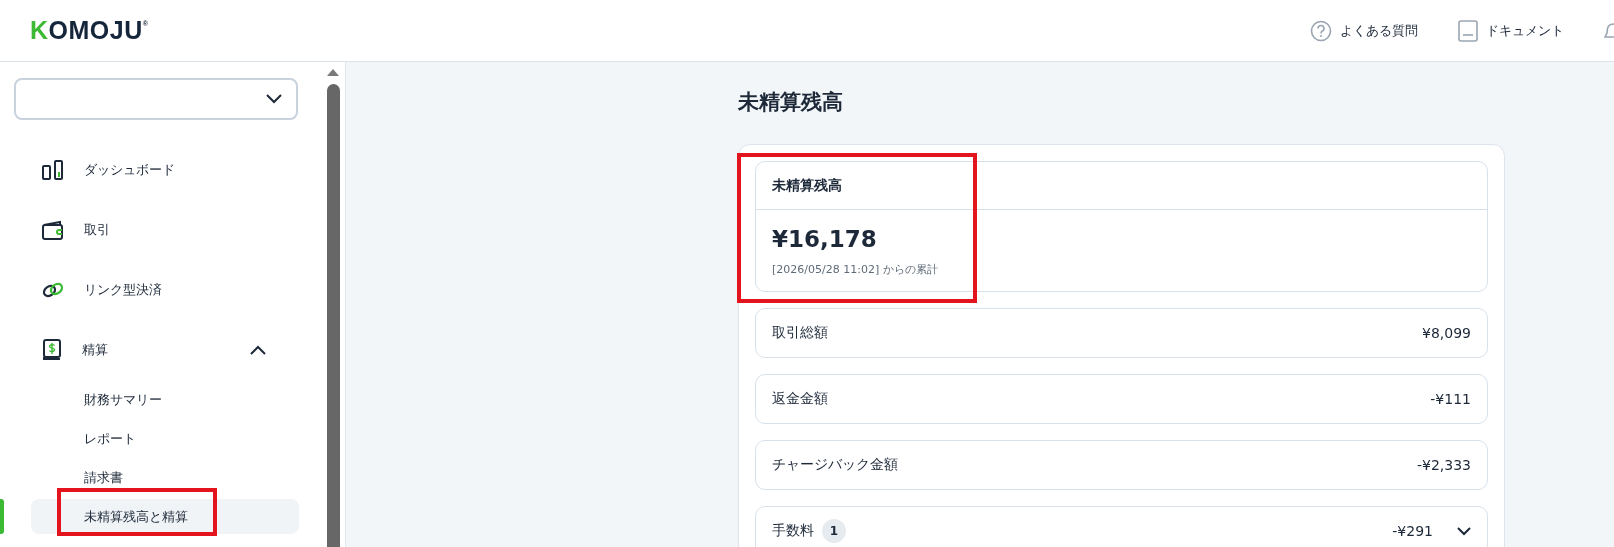 This screenshot has width=1614, height=547. Describe the element at coordinates (165, 477) in the screenshot. I see `sub-nav-item: 請求書` at that location.